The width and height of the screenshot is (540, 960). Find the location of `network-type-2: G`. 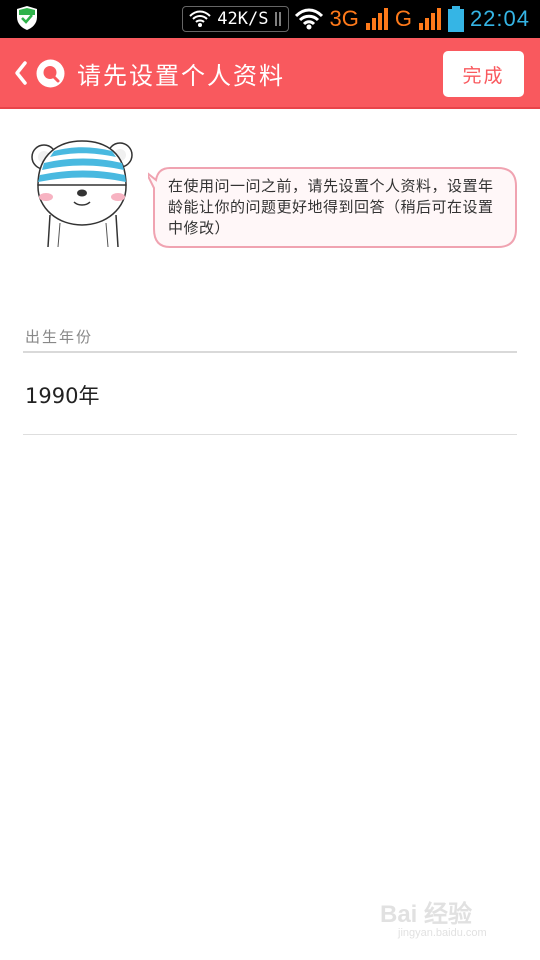

network-type-2: G is located at coordinates (403, 18).